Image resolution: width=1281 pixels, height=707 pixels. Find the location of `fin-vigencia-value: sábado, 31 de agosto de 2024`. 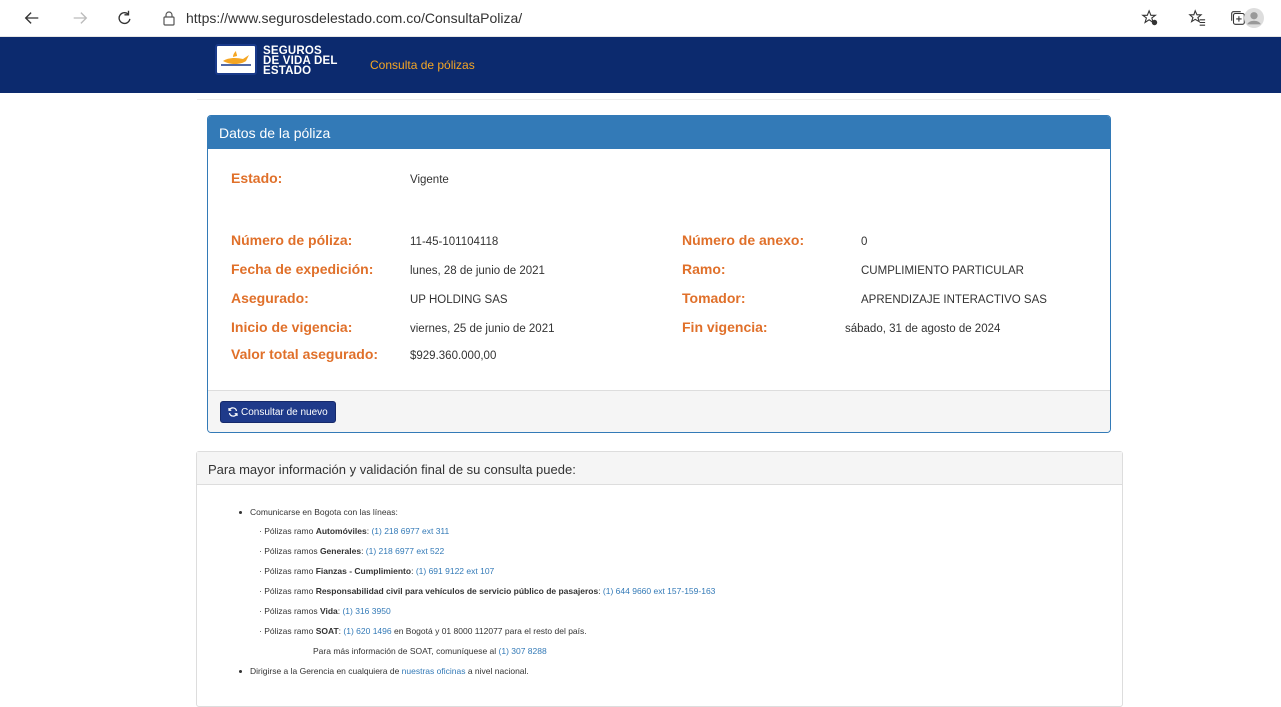

fin-vigencia-value: sábado, 31 de agosto de 2024 is located at coordinates (923, 329).